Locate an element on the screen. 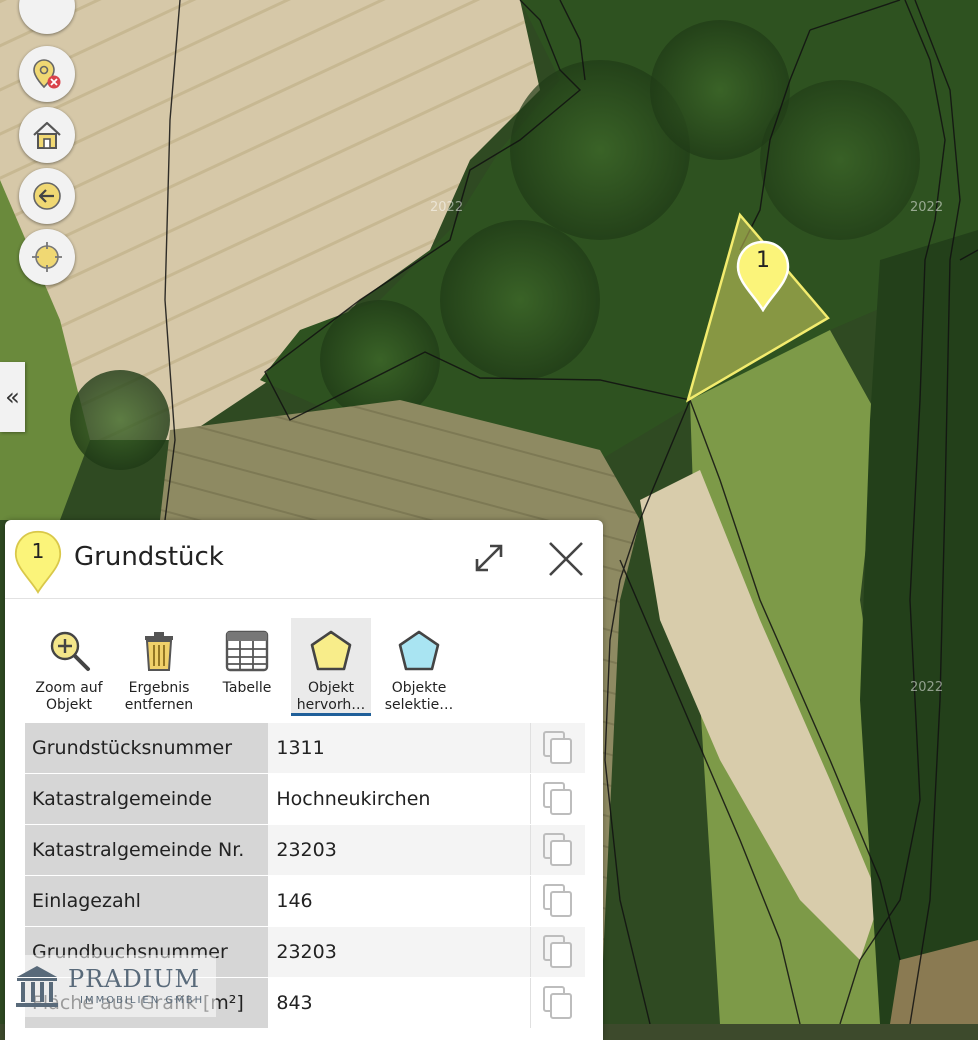 The height and width of the screenshot is (1040, 978). attribute-row: Grundstücksnummer 1311 is located at coordinates (305, 748).